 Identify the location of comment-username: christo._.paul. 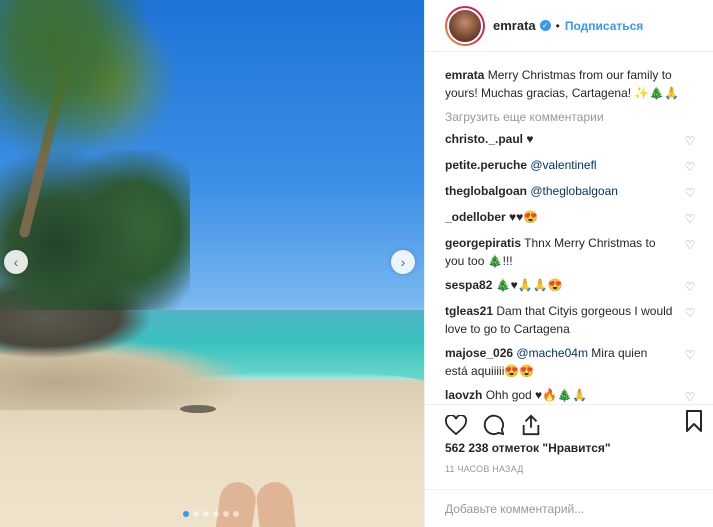
(484, 139).